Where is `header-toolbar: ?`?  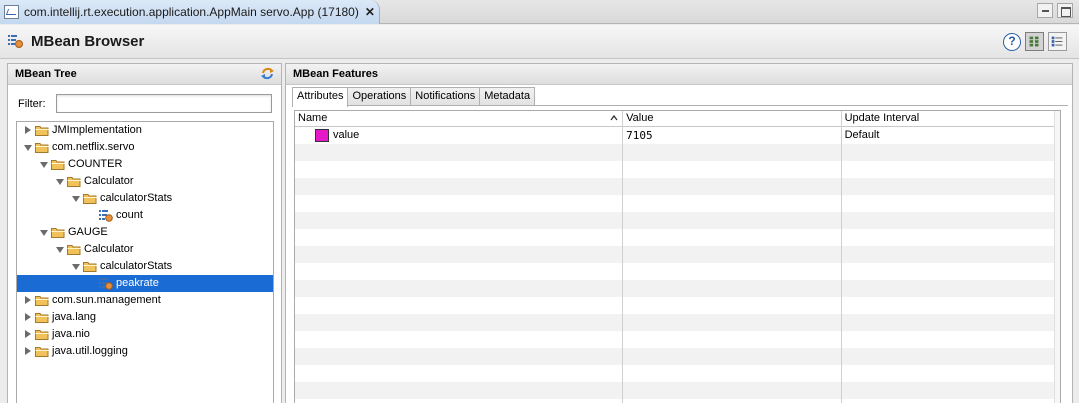
header-toolbar: ? is located at coordinates (1035, 41).